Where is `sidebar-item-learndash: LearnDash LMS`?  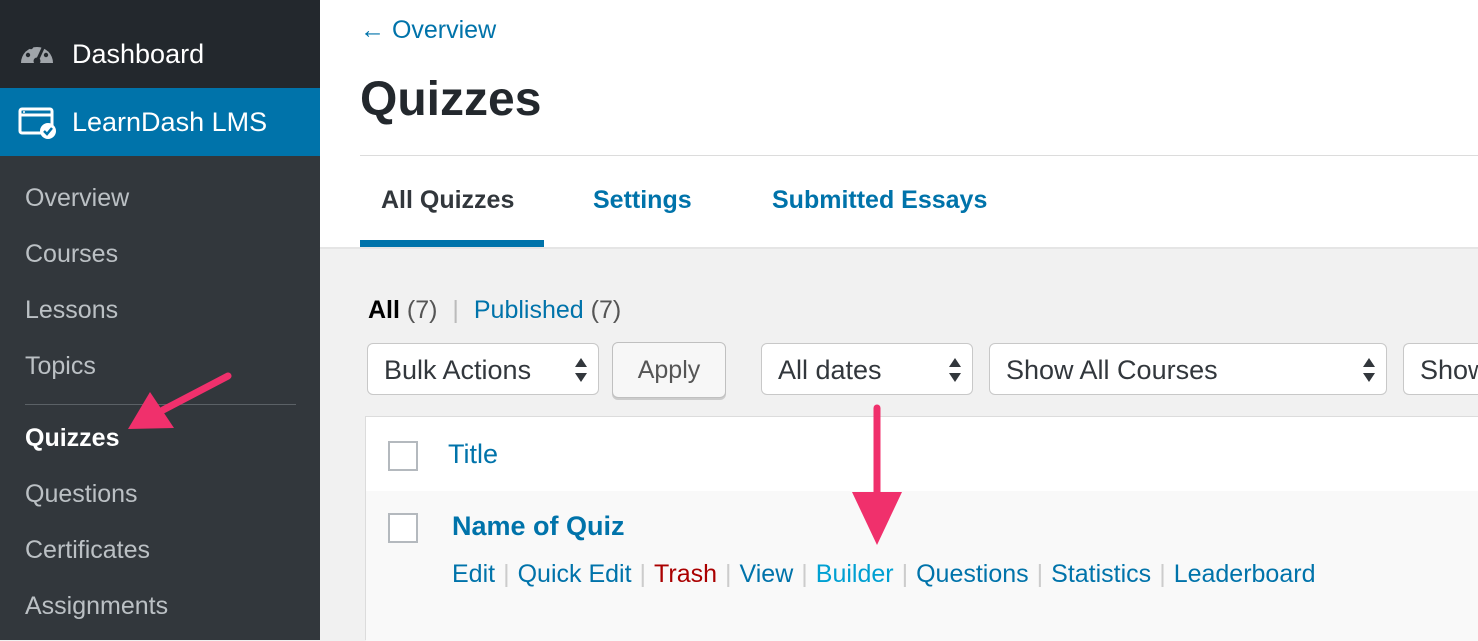
sidebar-item-learndash: LearnDash LMS is located at coordinates (160, 122).